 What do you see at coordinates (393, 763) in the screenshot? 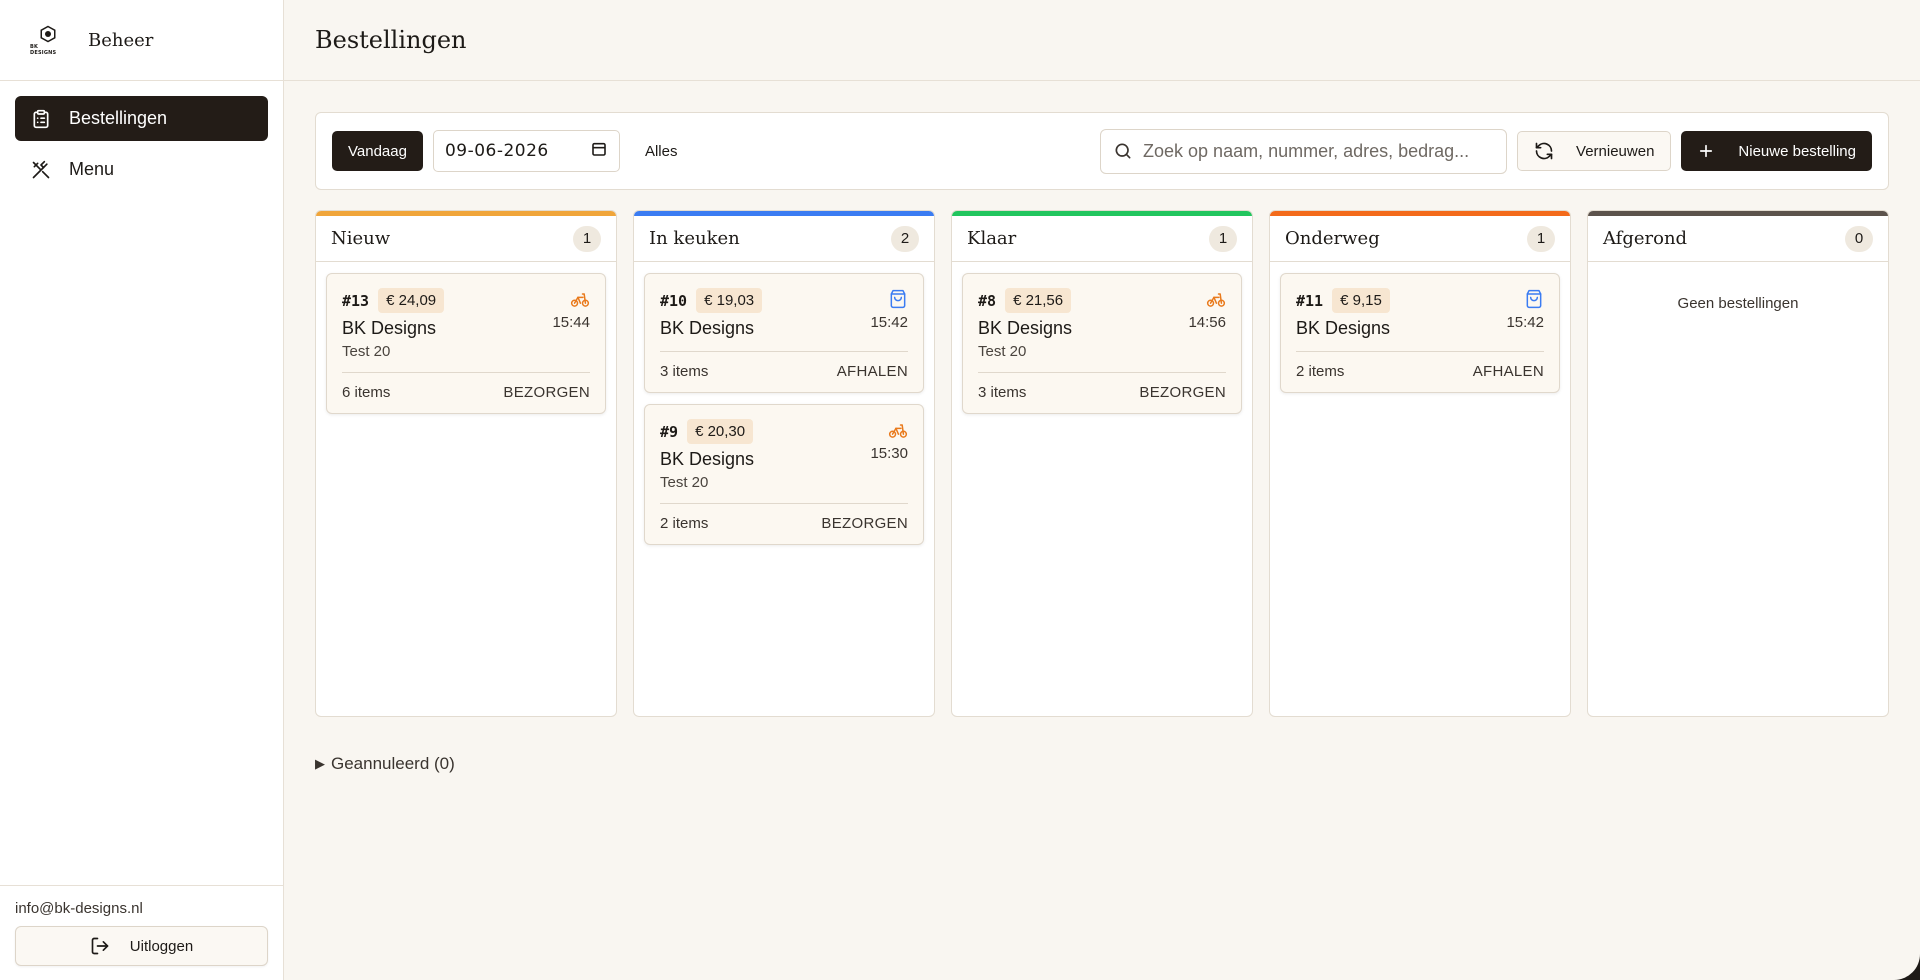
I see `cancelled-label: Geannuleerd (0)` at bounding box center [393, 763].